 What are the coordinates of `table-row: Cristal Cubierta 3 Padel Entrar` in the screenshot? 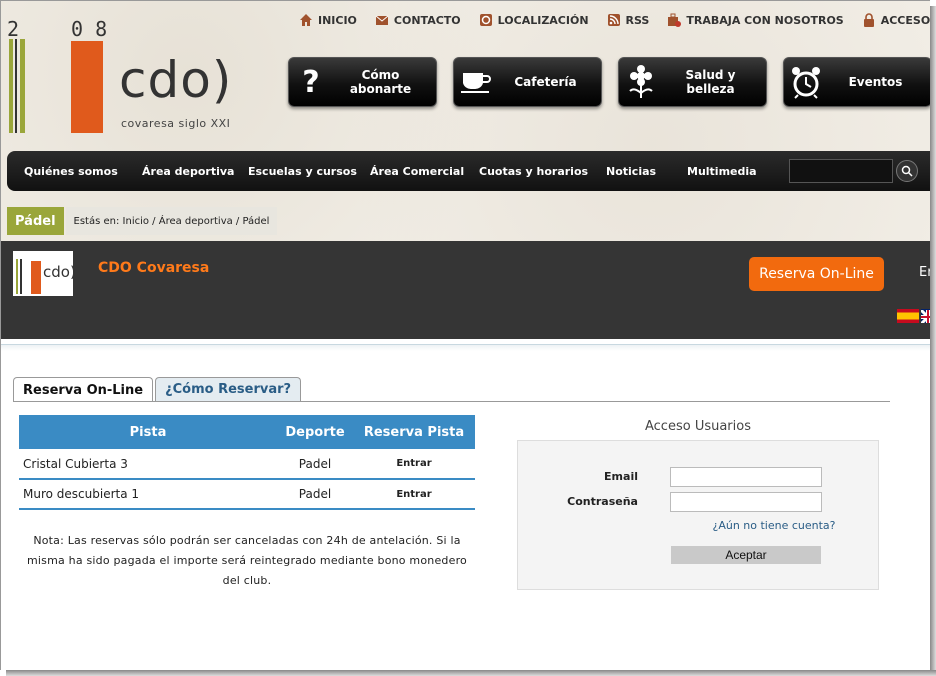 It's located at (247, 464).